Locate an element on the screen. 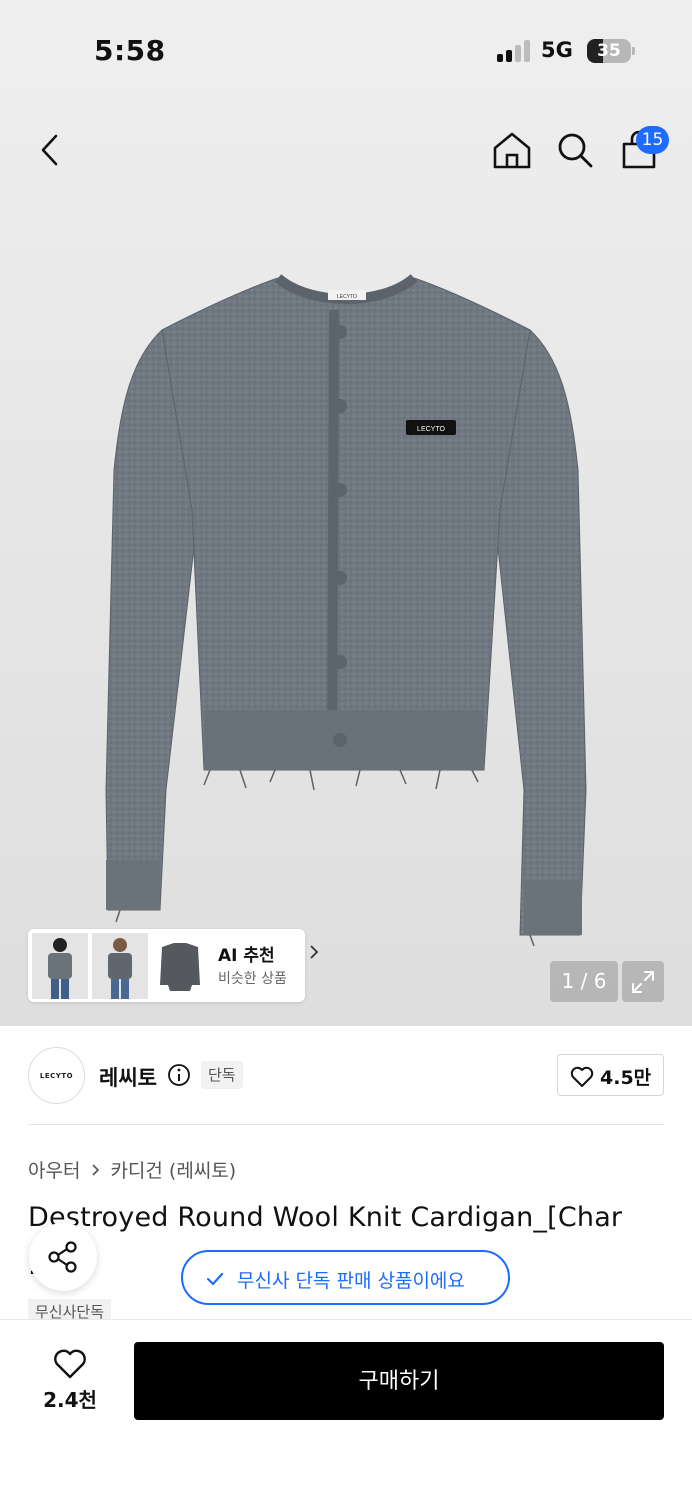 This screenshot has width=692, height=1500. battery-icon: 35 is located at coordinates (609, 51).